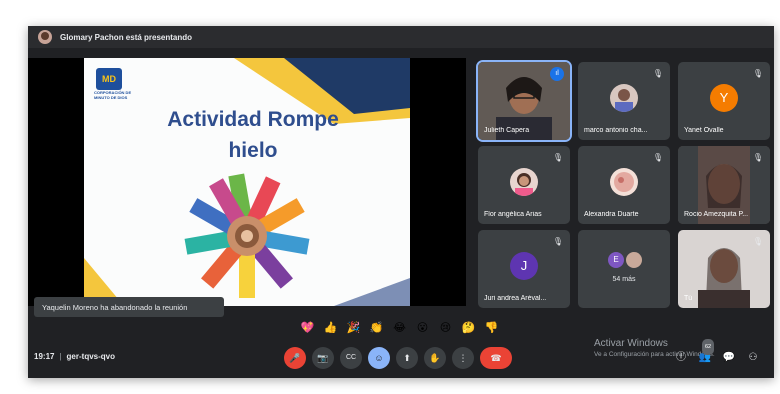  Describe the element at coordinates (44, 356) in the screenshot. I see `meeting-time: 19:17` at that location.